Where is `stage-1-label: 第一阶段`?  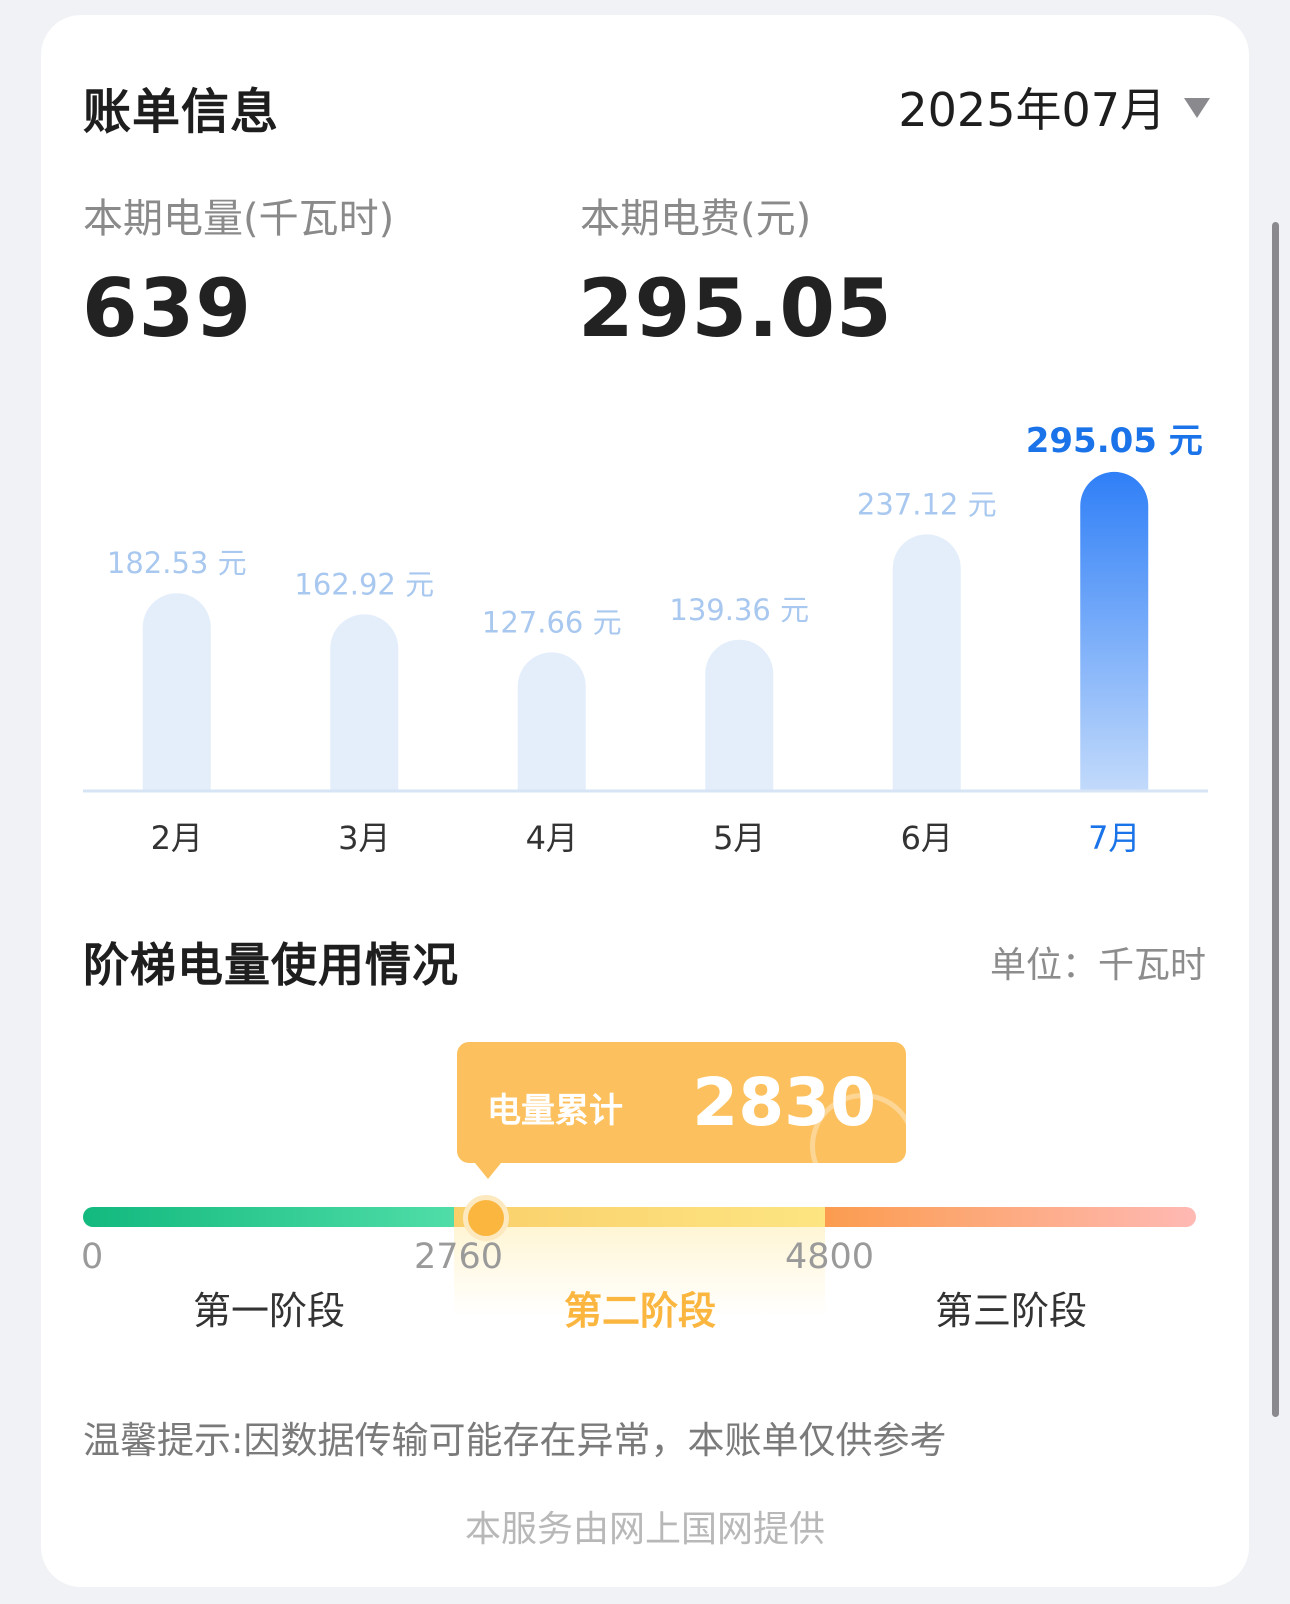 stage-1-label: 第一阶段 is located at coordinates (269, 1311).